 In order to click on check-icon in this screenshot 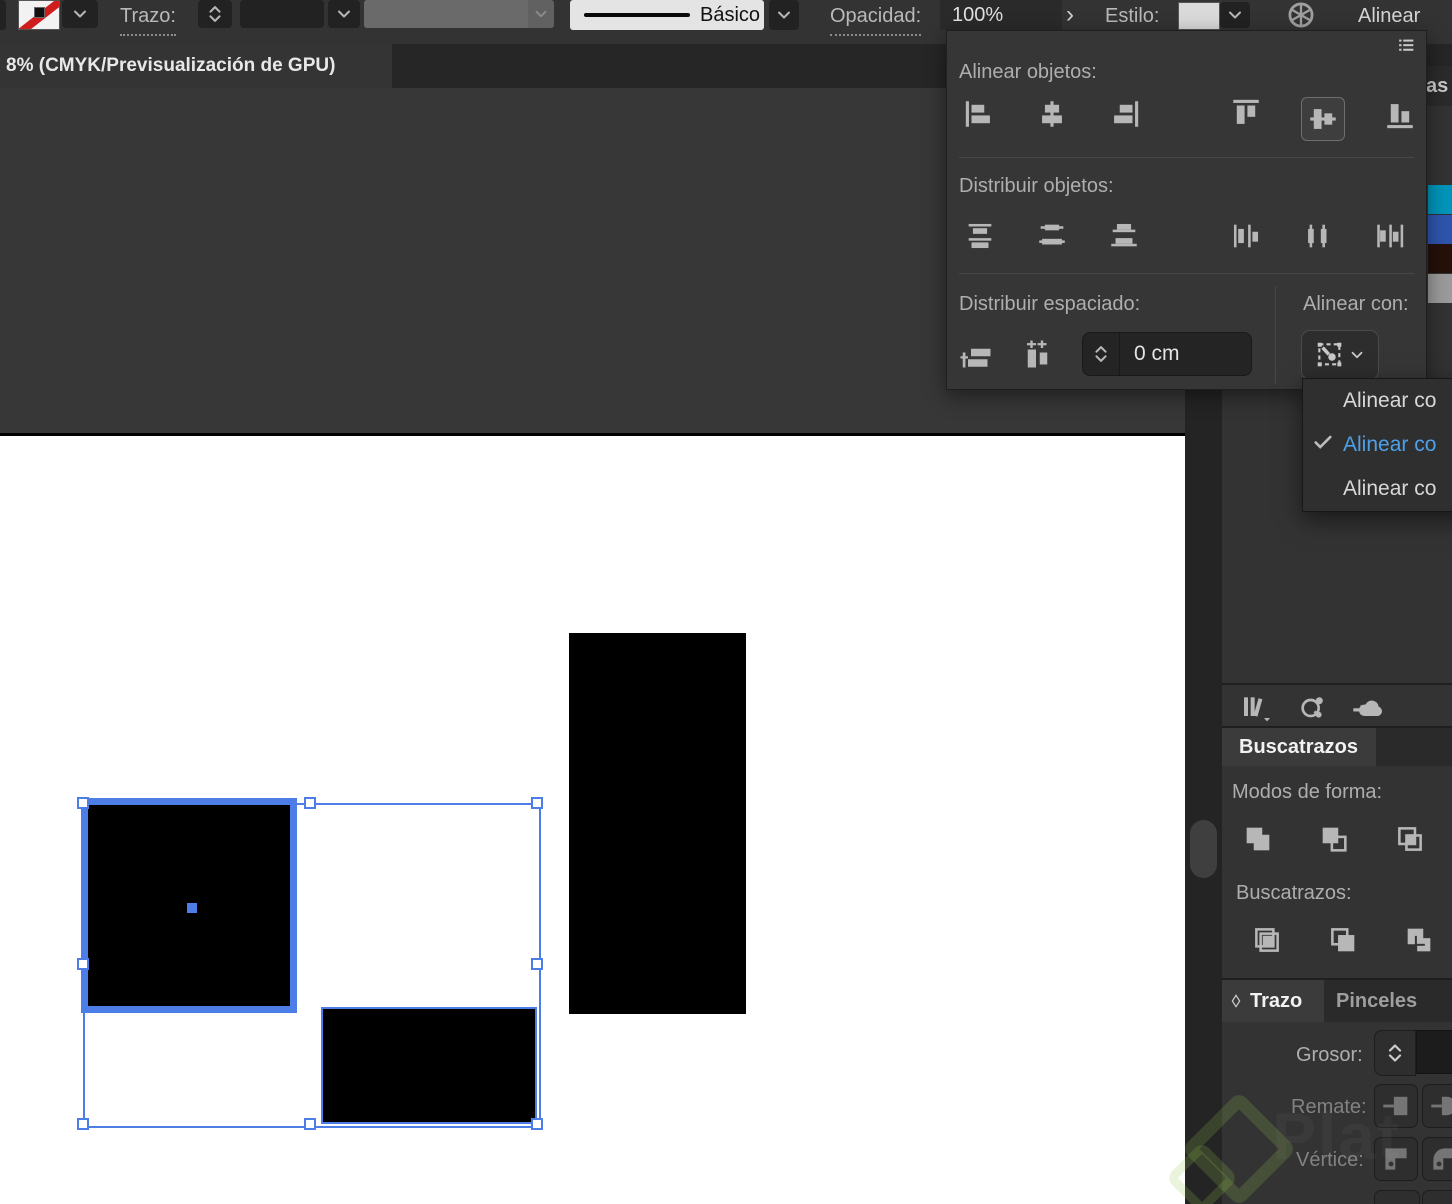, I will do `click(1323, 445)`.